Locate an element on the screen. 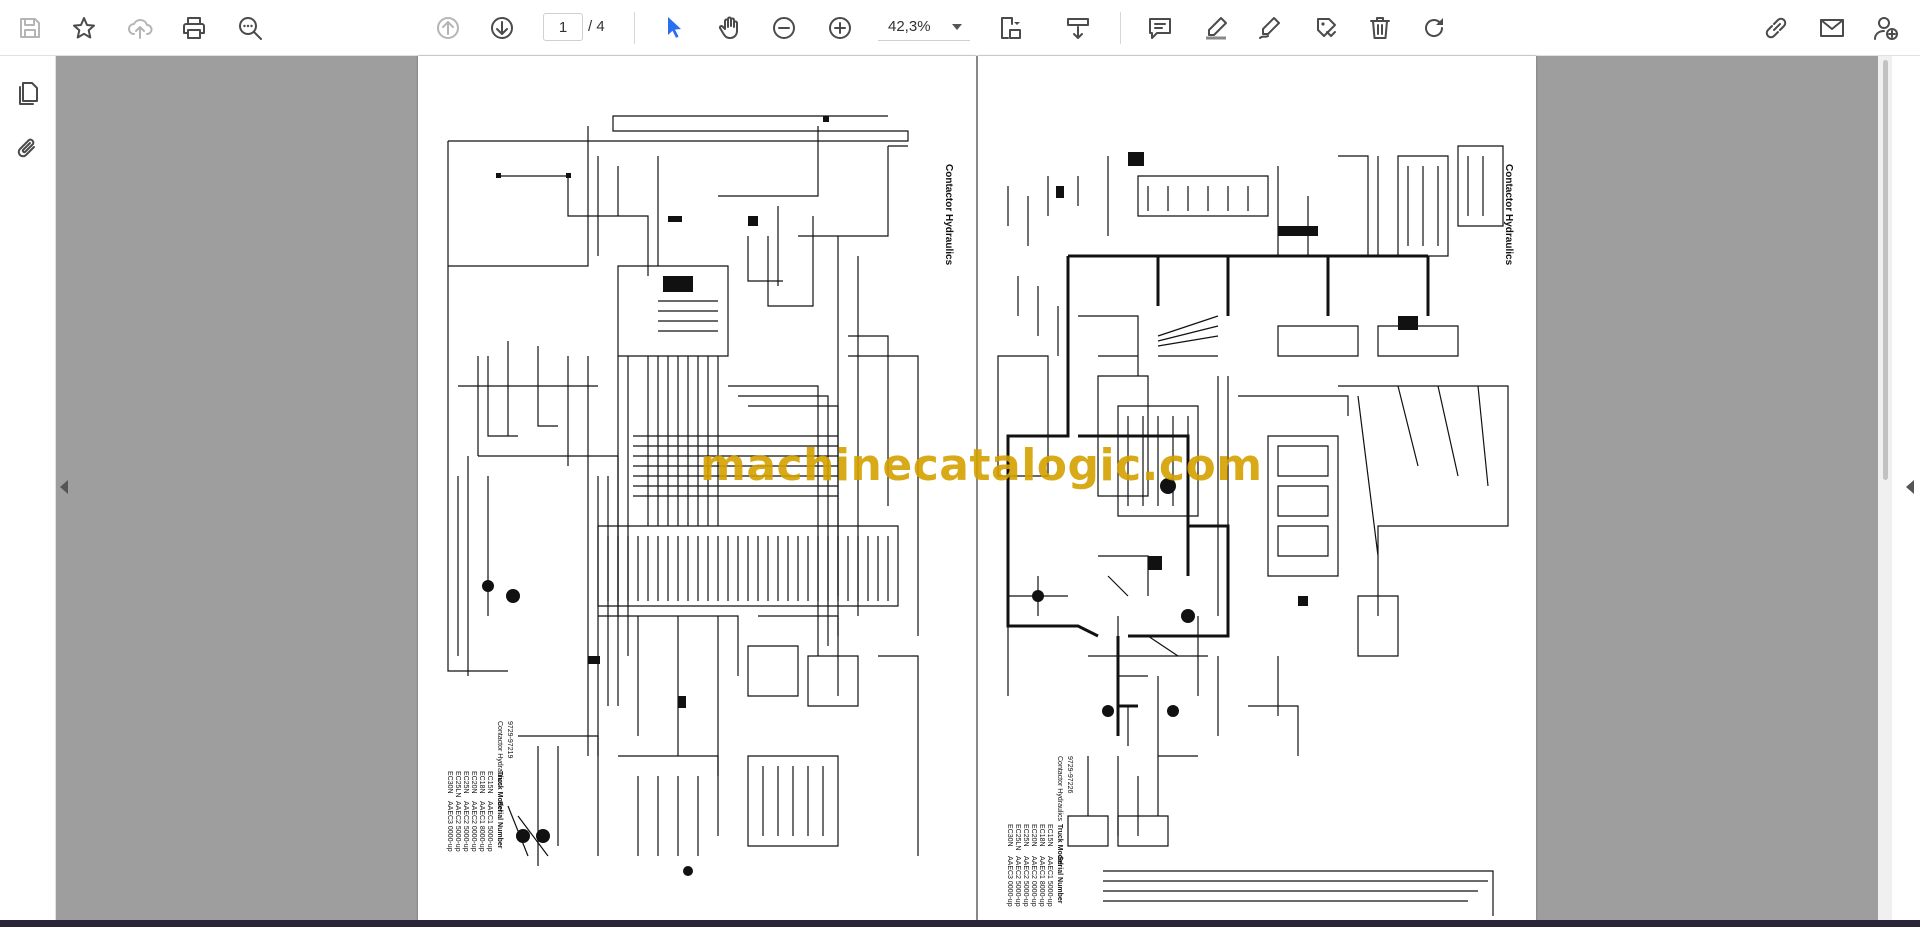 The image size is (1920, 927). comment-icon is located at coordinates (1160, 28).